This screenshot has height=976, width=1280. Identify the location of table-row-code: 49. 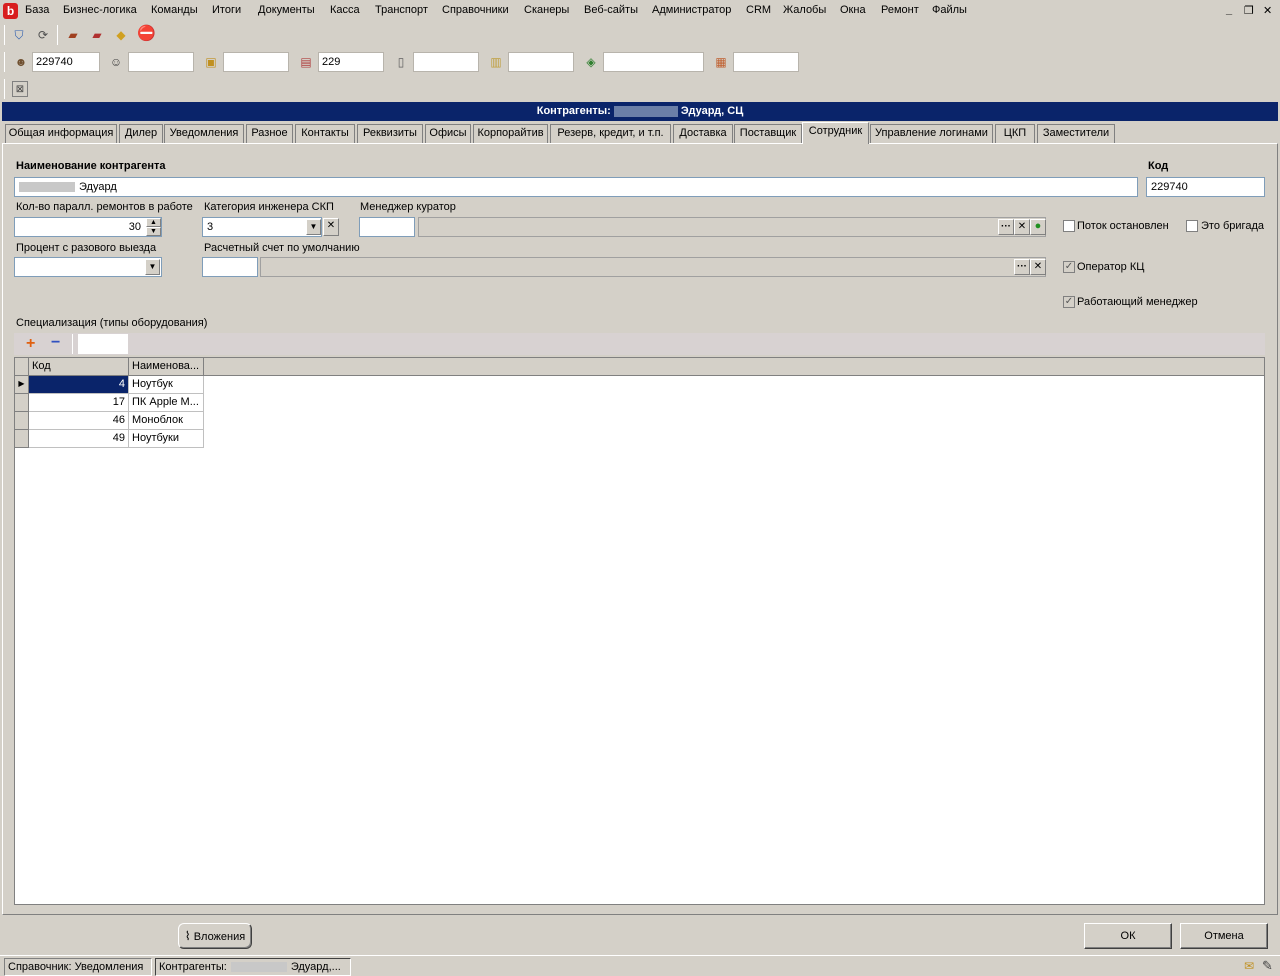
(79, 439).